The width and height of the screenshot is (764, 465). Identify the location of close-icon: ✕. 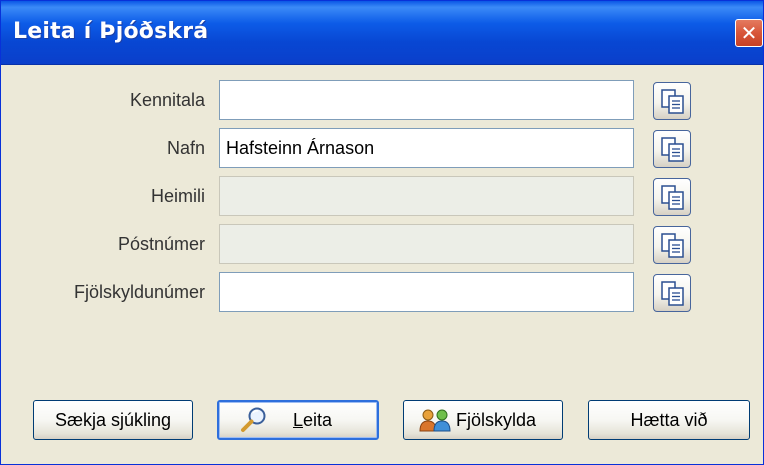
(749, 33).